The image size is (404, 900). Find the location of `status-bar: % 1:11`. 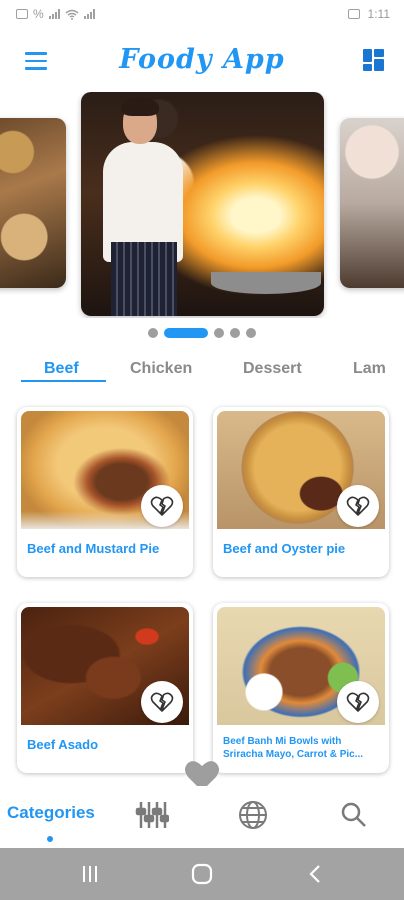

status-bar: % 1:11 is located at coordinates (202, 14).